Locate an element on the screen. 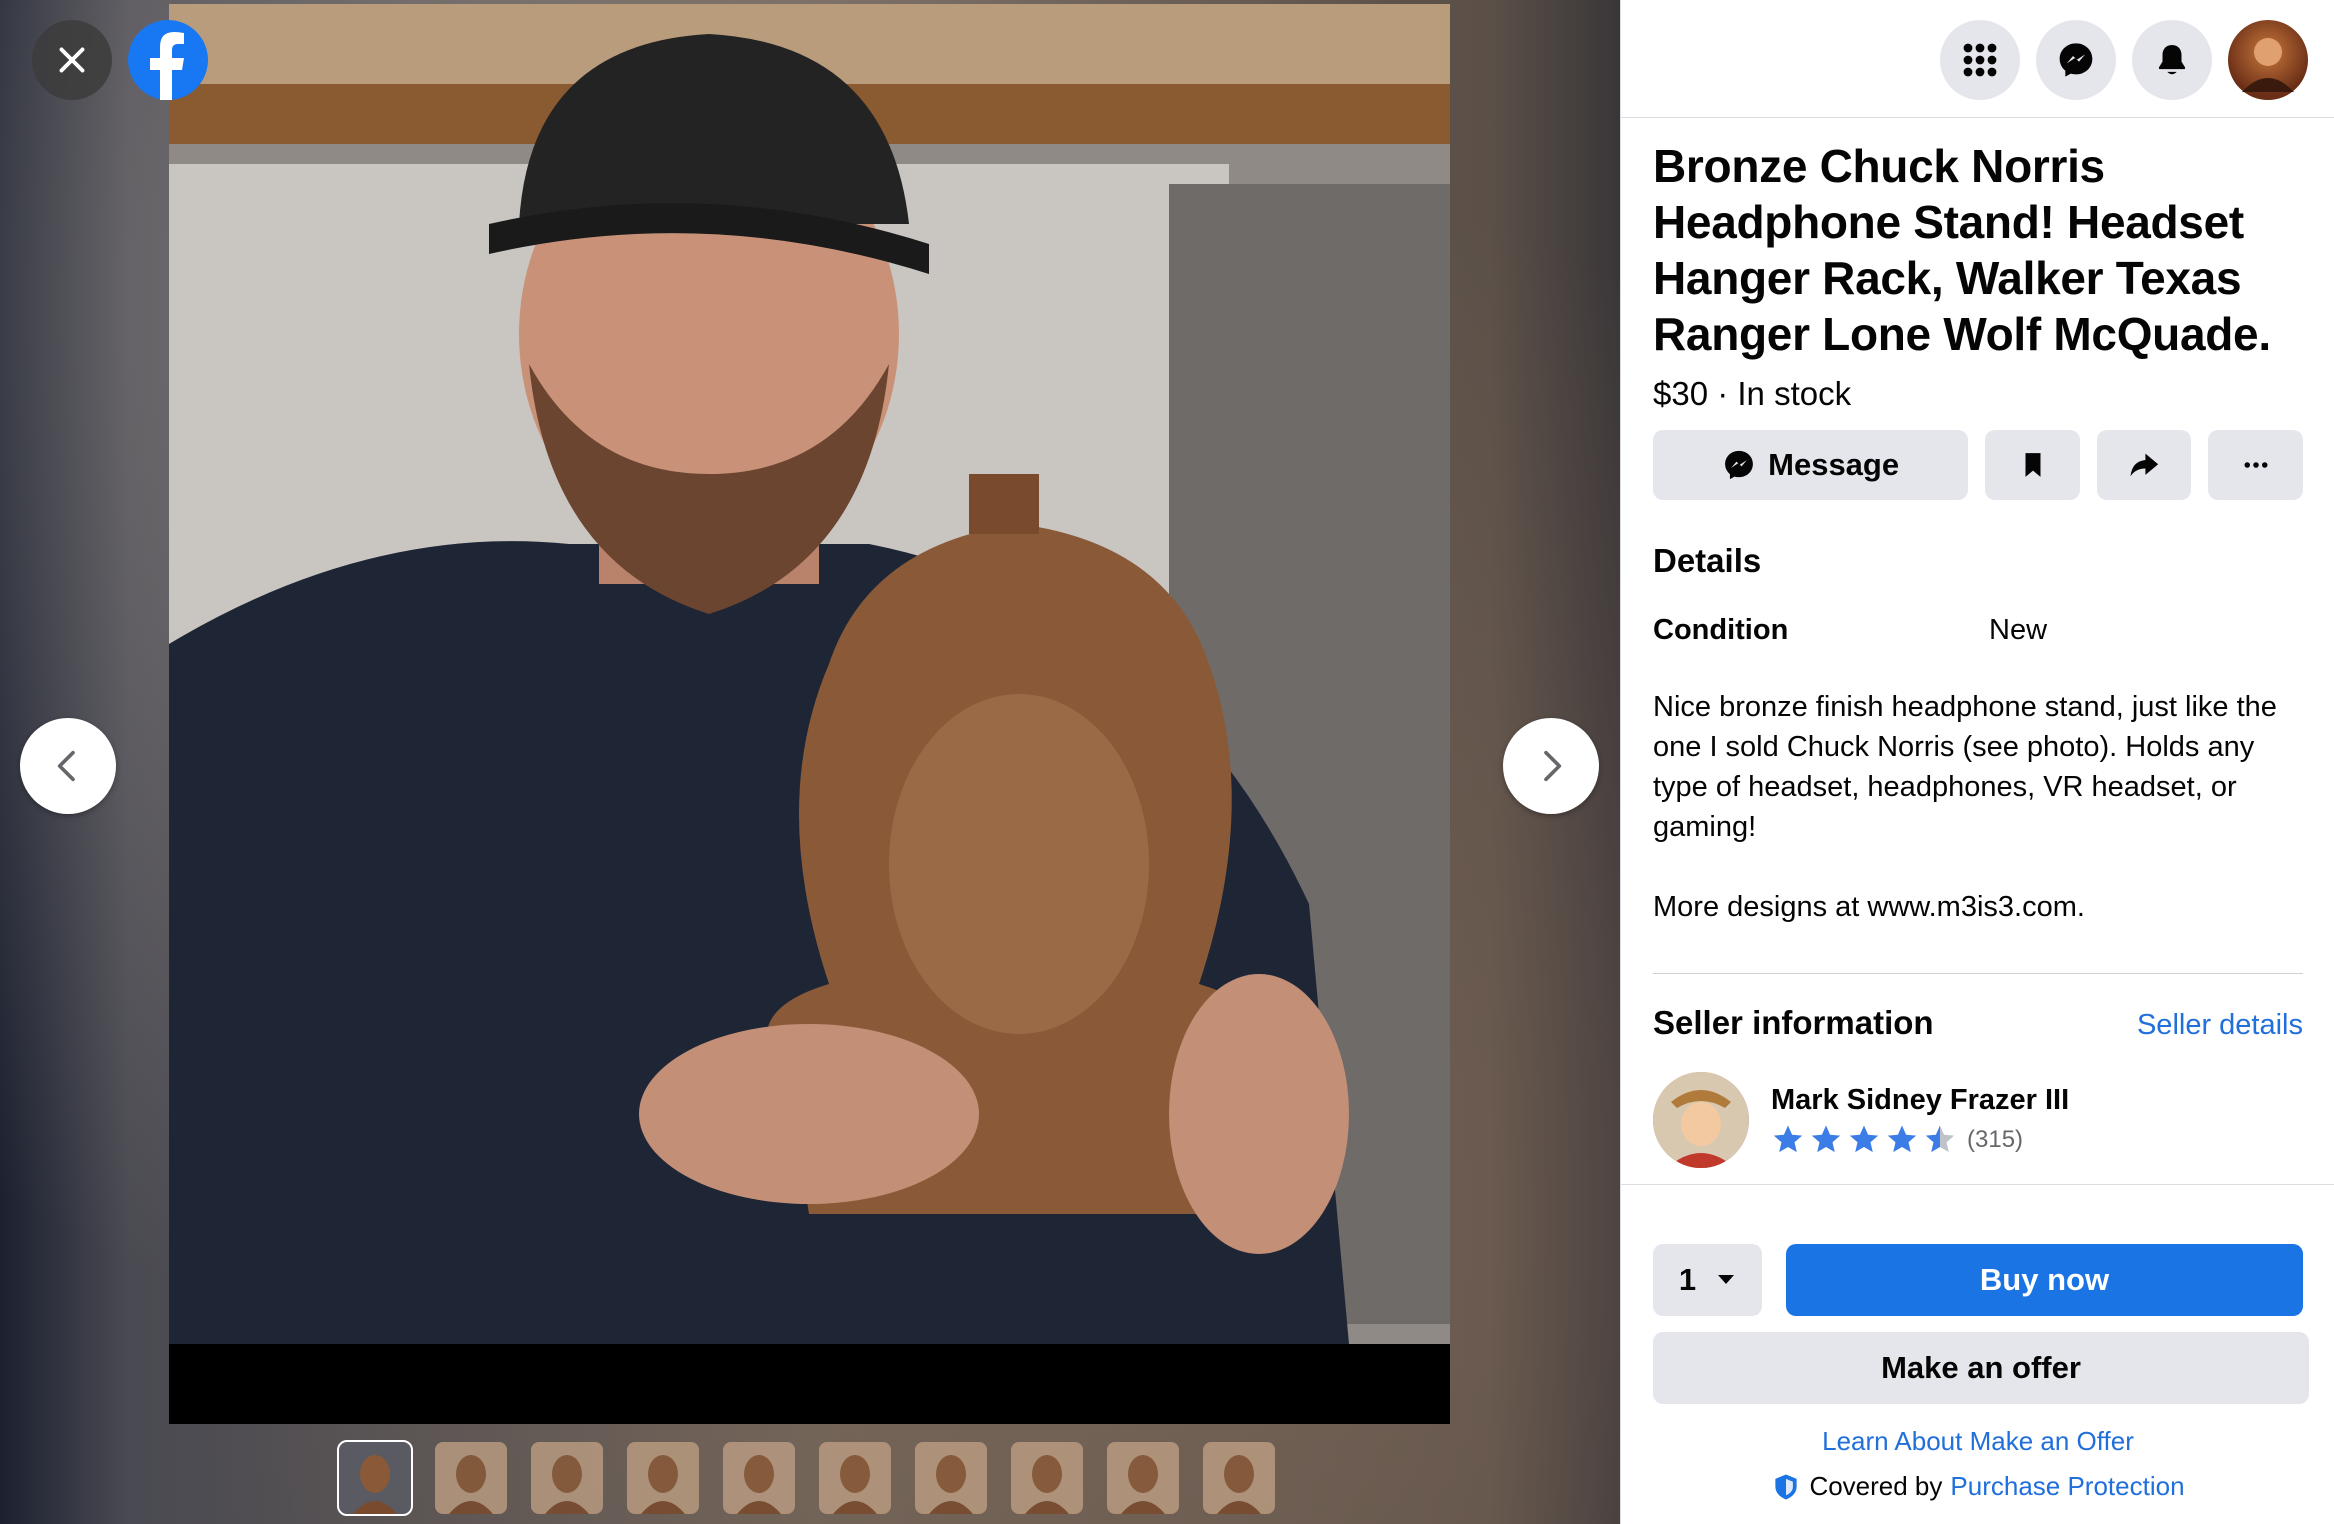 Image resolution: width=2334 pixels, height=1524 pixels. seller-details-link: Seller details is located at coordinates (2220, 1025).